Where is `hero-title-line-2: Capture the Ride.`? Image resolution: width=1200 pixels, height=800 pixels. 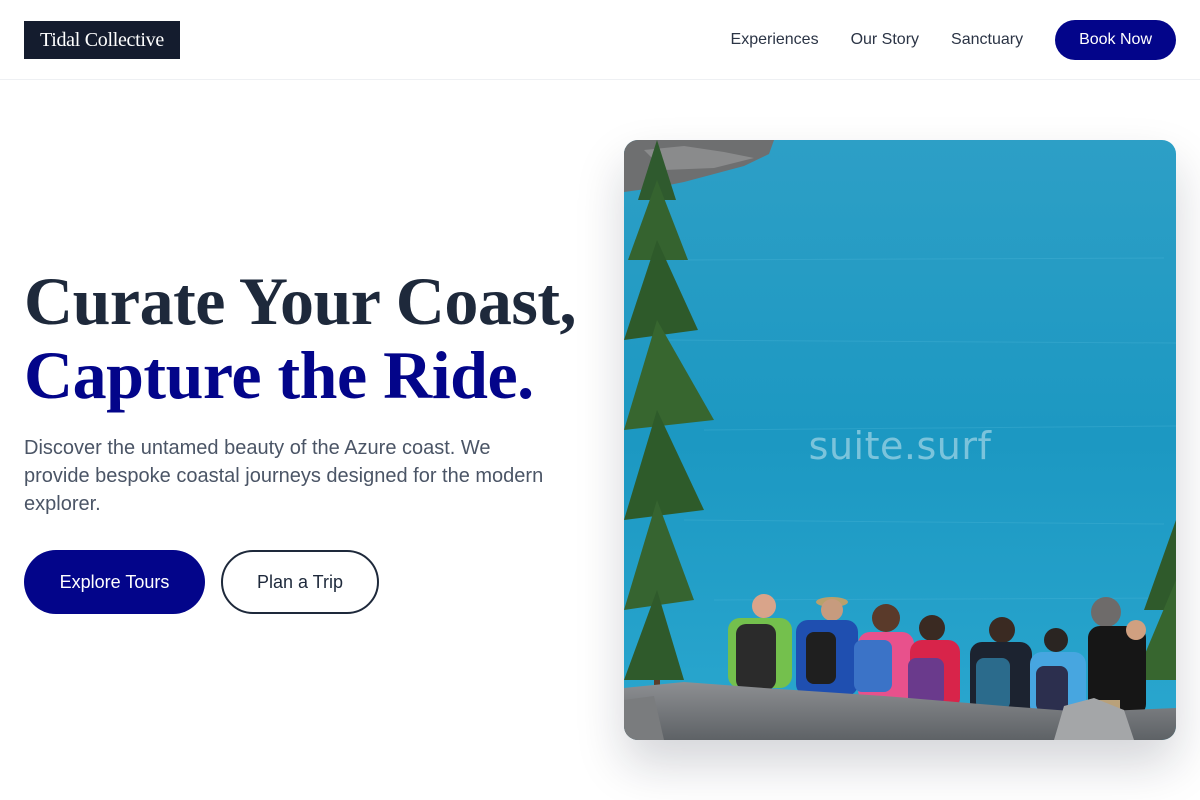
hero-title-line-2: Capture the Ride. is located at coordinates (279, 375).